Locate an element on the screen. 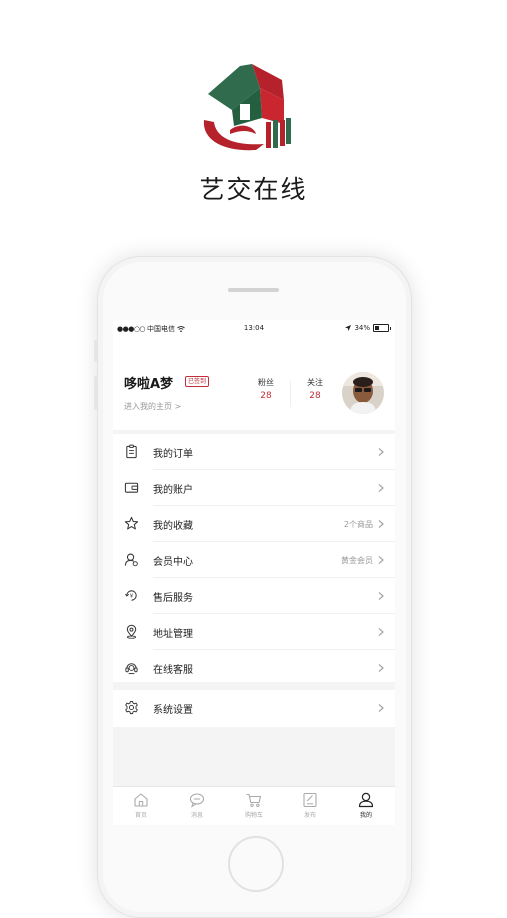 Image resolution: width=507 pixels, height=918 pixels. tab-label: 发布 is located at coordinates (309, 815).